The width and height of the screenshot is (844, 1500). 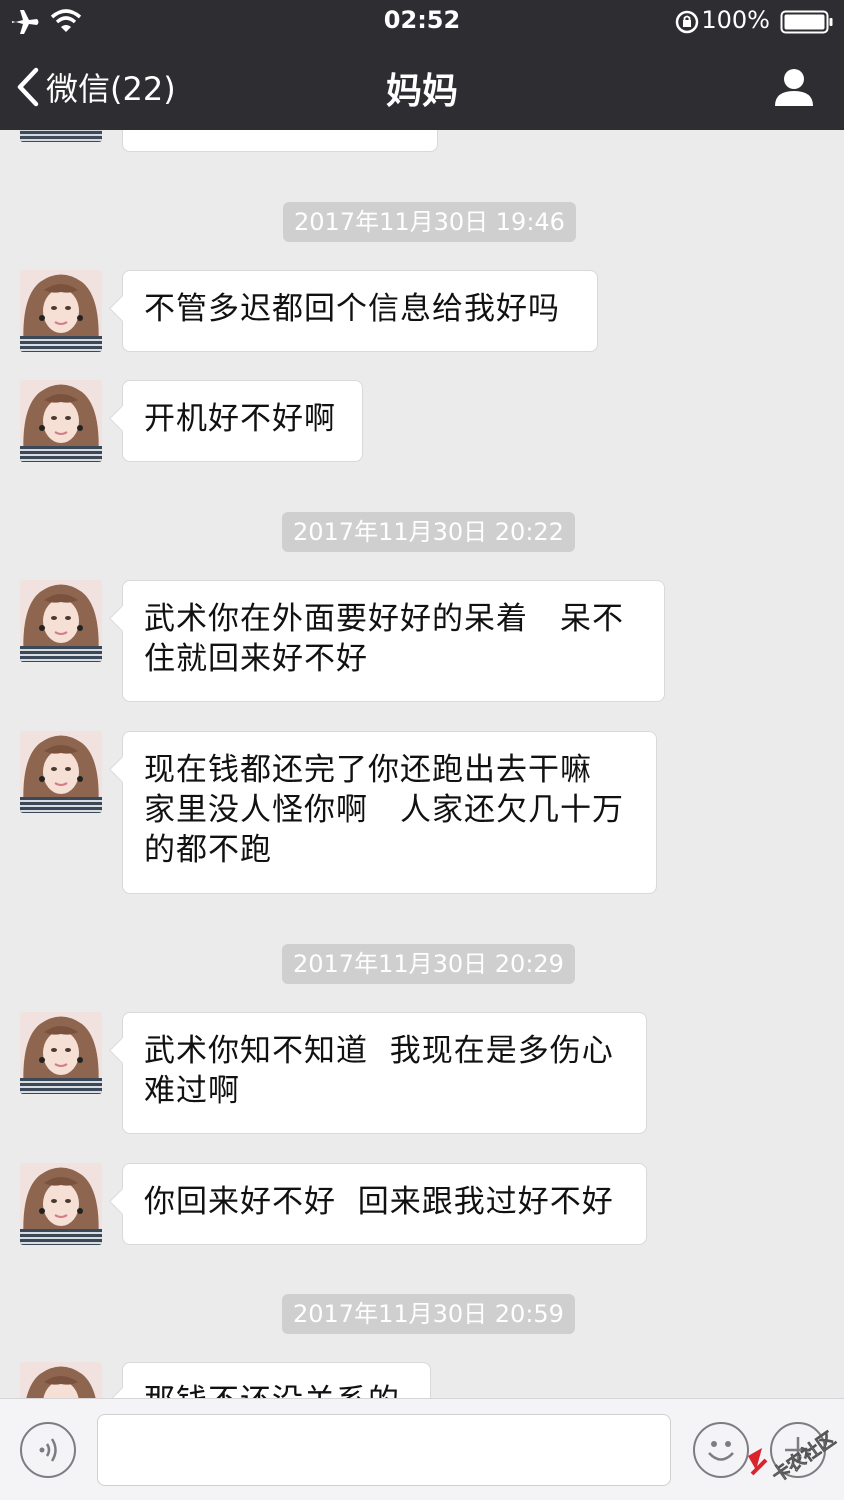 I want to click on voice-icon, so click(x=48, y=1450).